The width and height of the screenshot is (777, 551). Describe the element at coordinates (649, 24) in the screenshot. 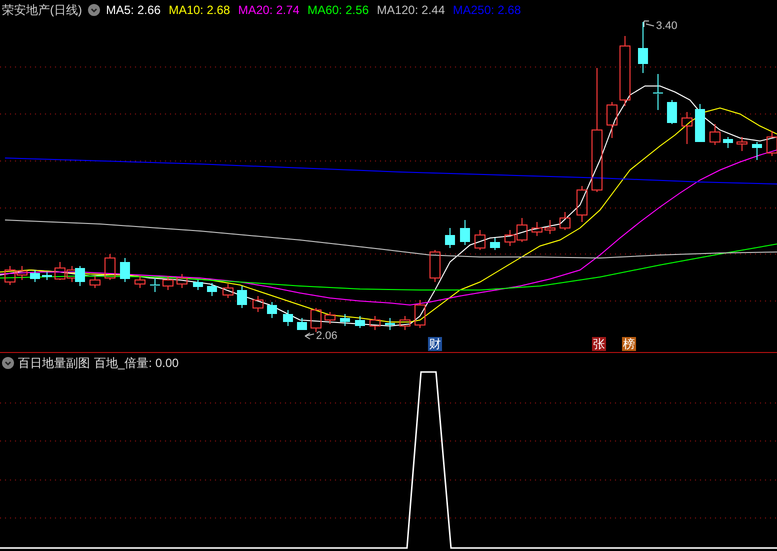

I see `high-pointer-icon` at that location.